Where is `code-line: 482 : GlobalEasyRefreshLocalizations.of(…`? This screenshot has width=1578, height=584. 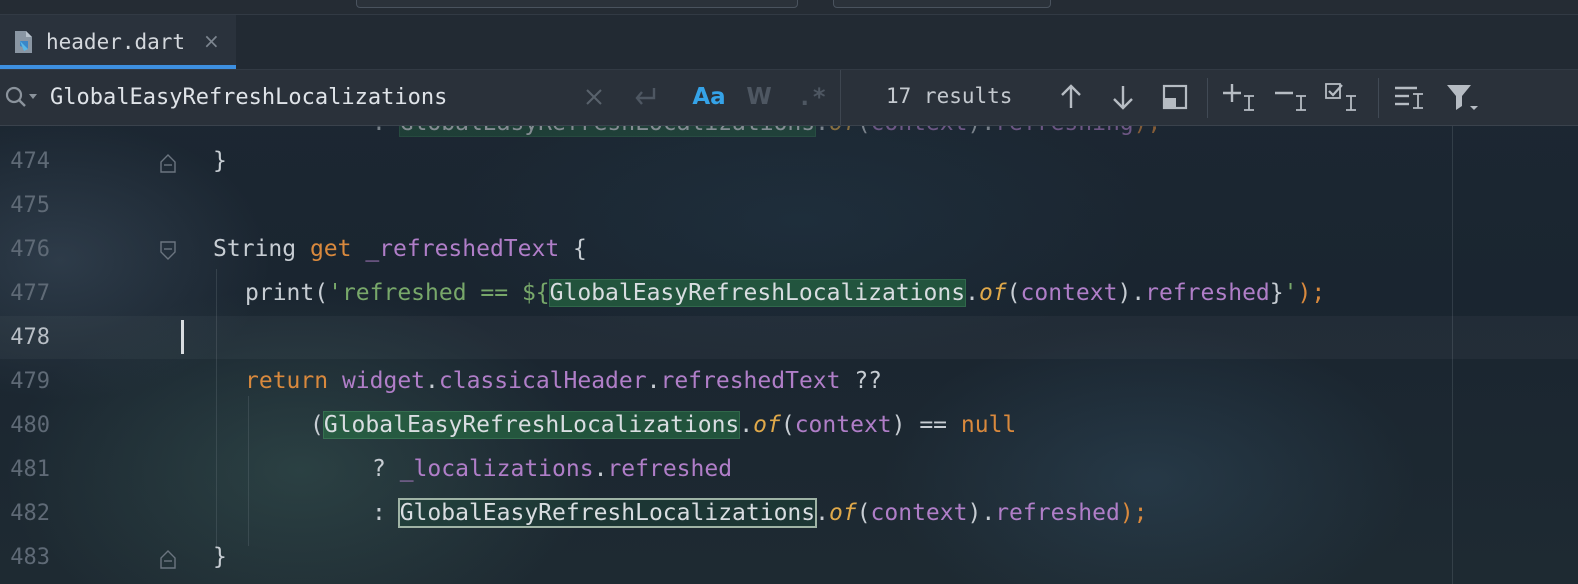
code-line: 482 : GlobalEasyRefreshLocalizations.of(… is located at coordinates (789, 513).